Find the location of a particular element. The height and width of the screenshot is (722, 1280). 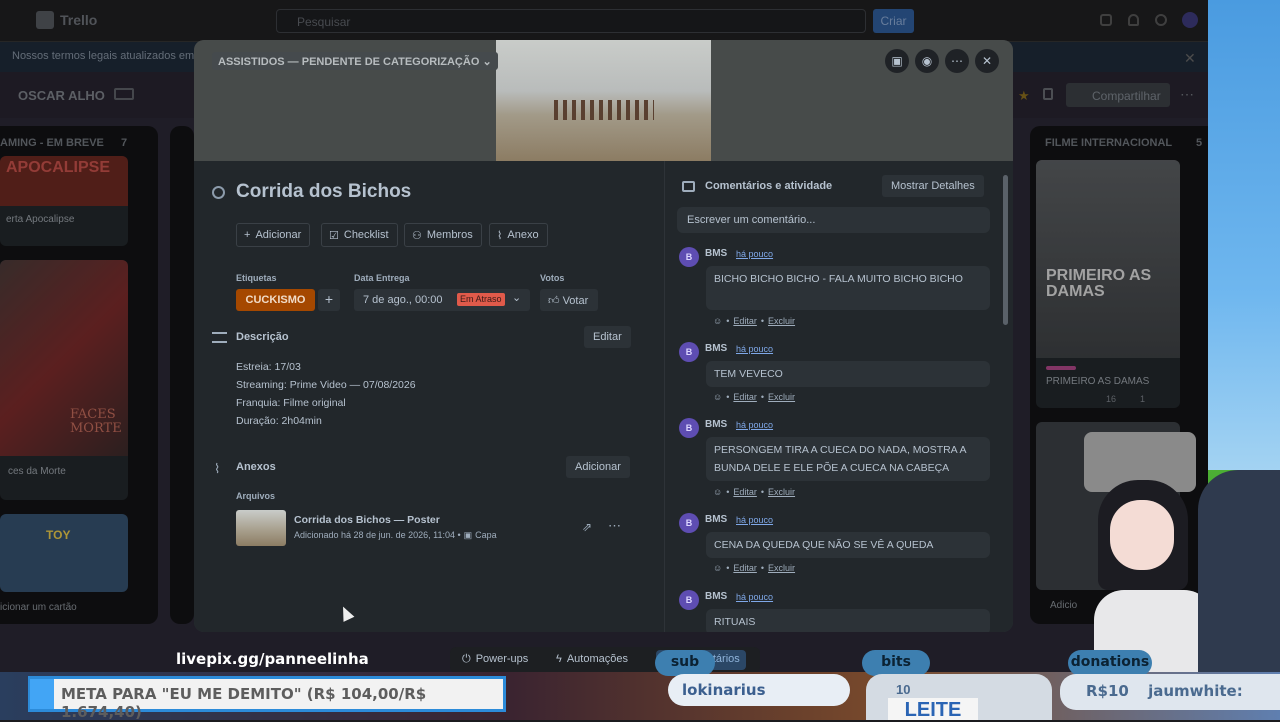

lightning-icon: ϟ is located at coordinates (559, 659).